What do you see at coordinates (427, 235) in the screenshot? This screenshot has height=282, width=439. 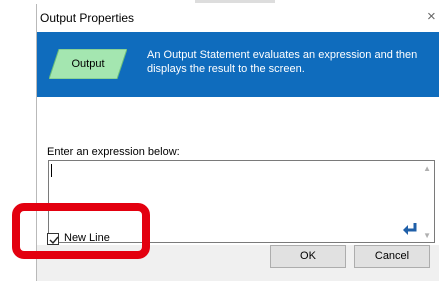 I see `scroll-down-icon: ▼` at bounding box center [427, 235].